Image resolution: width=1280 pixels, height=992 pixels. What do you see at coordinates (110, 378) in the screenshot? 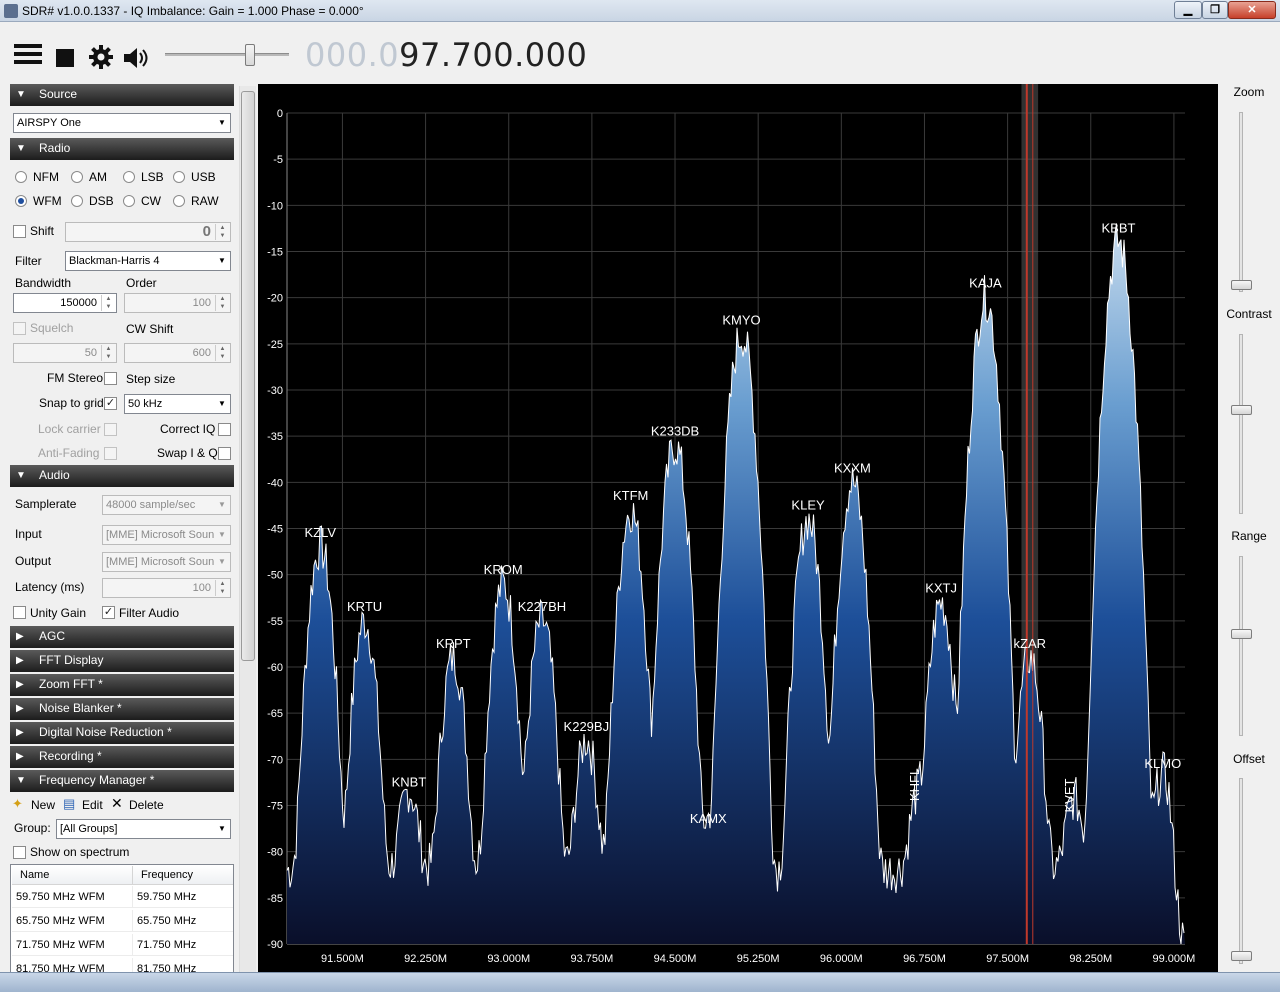
I see `fm-stereo-checkbox` at bounding box center [110, 378].